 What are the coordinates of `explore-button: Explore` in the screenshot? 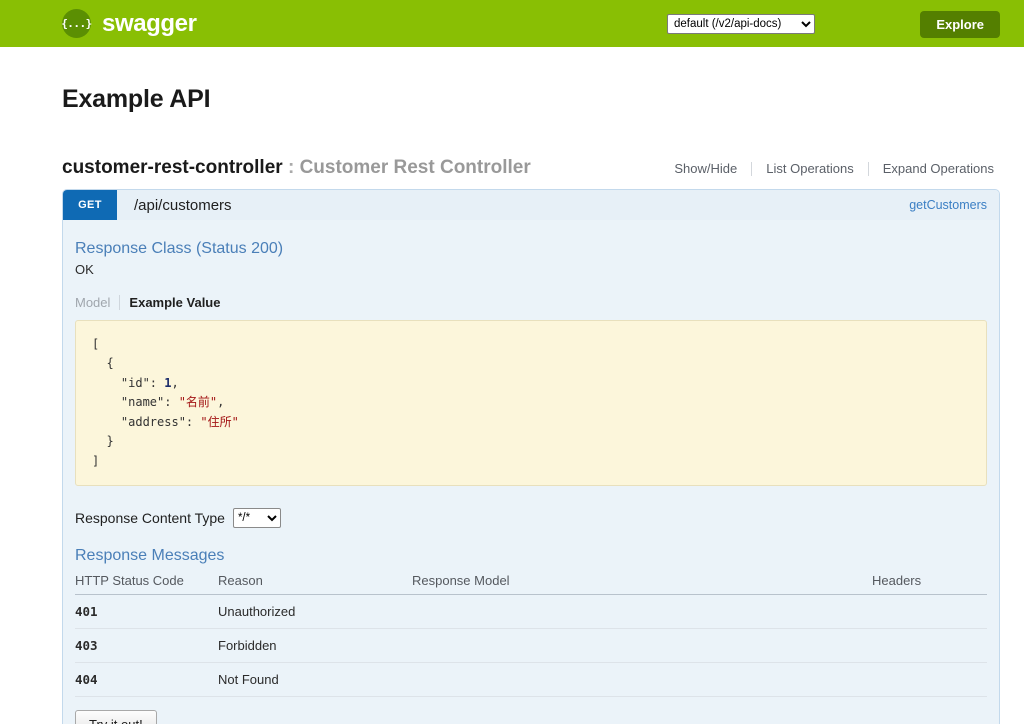 It's located at (960, 24).